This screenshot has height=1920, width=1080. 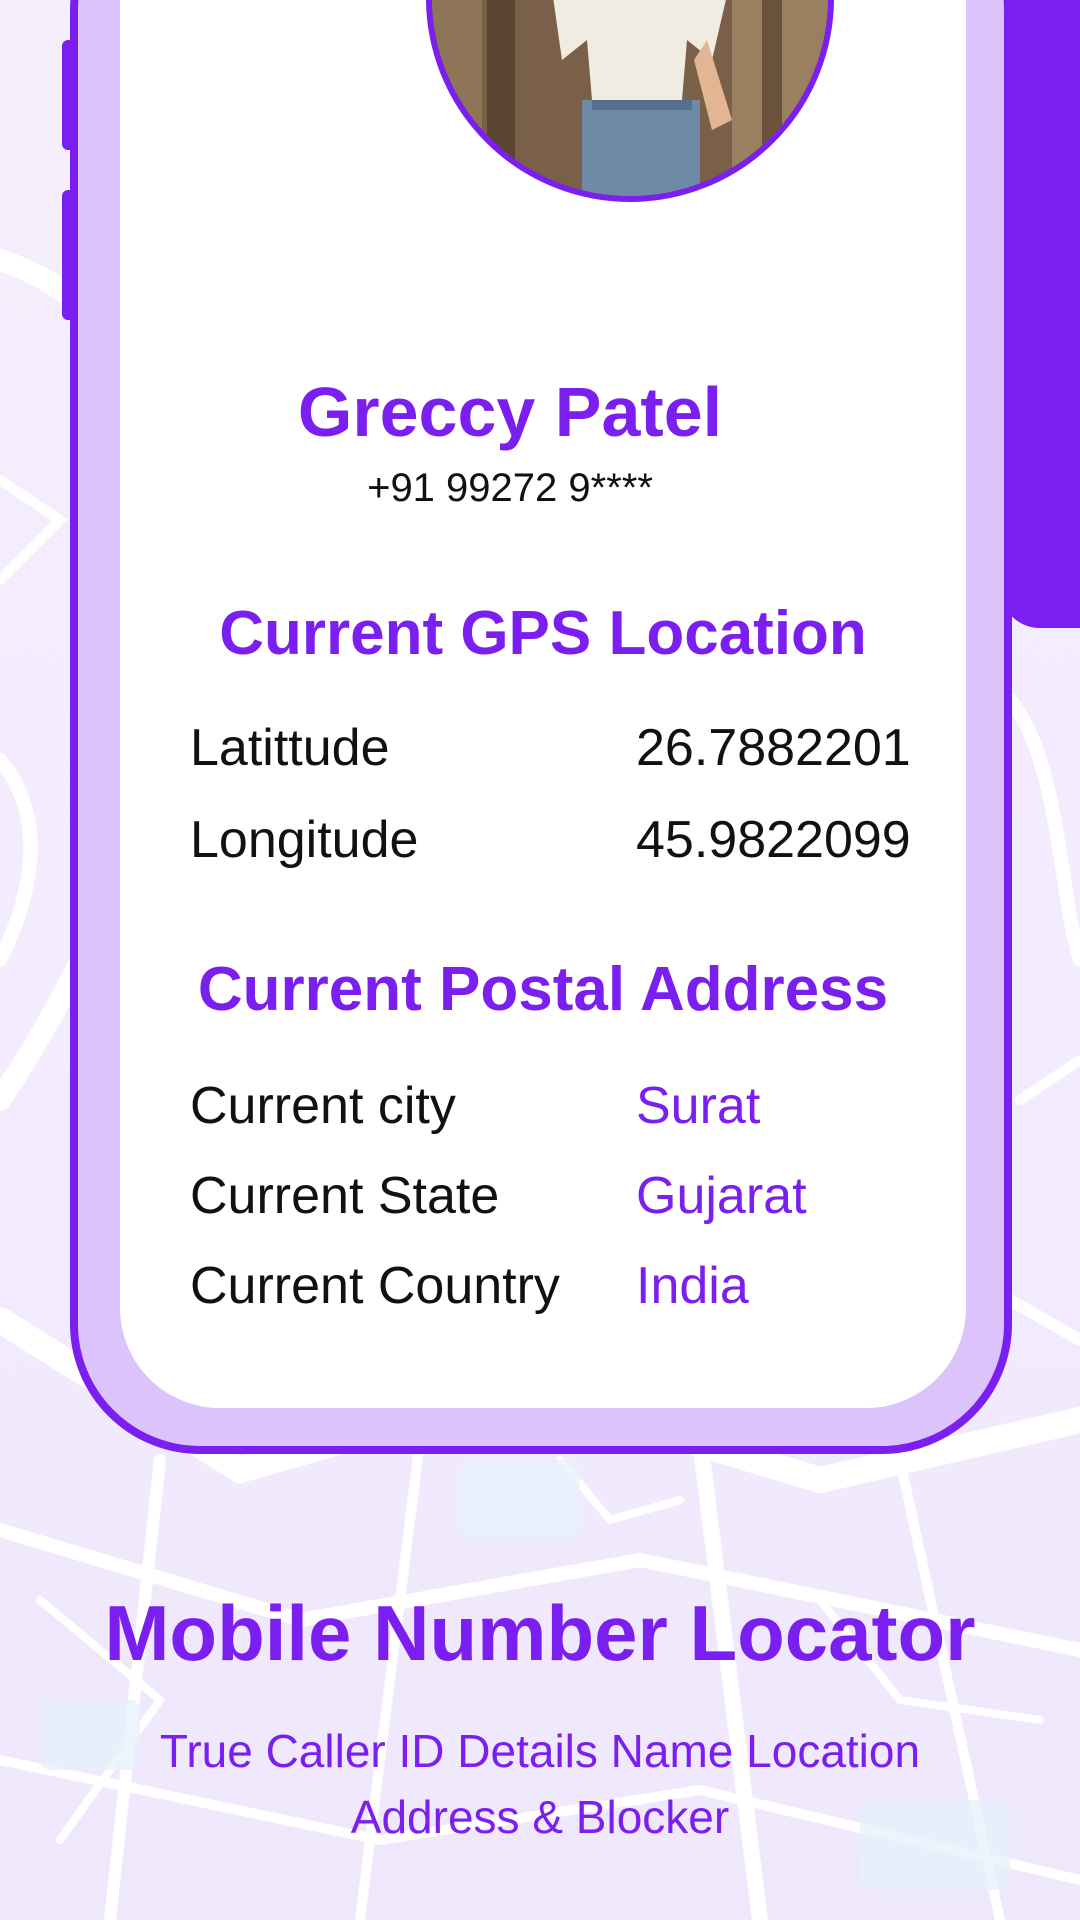 What do you see at coordinates (721, 1196) in the screenshot?
I see `state-value: Gujarat` at bounding box center [721, 1196].